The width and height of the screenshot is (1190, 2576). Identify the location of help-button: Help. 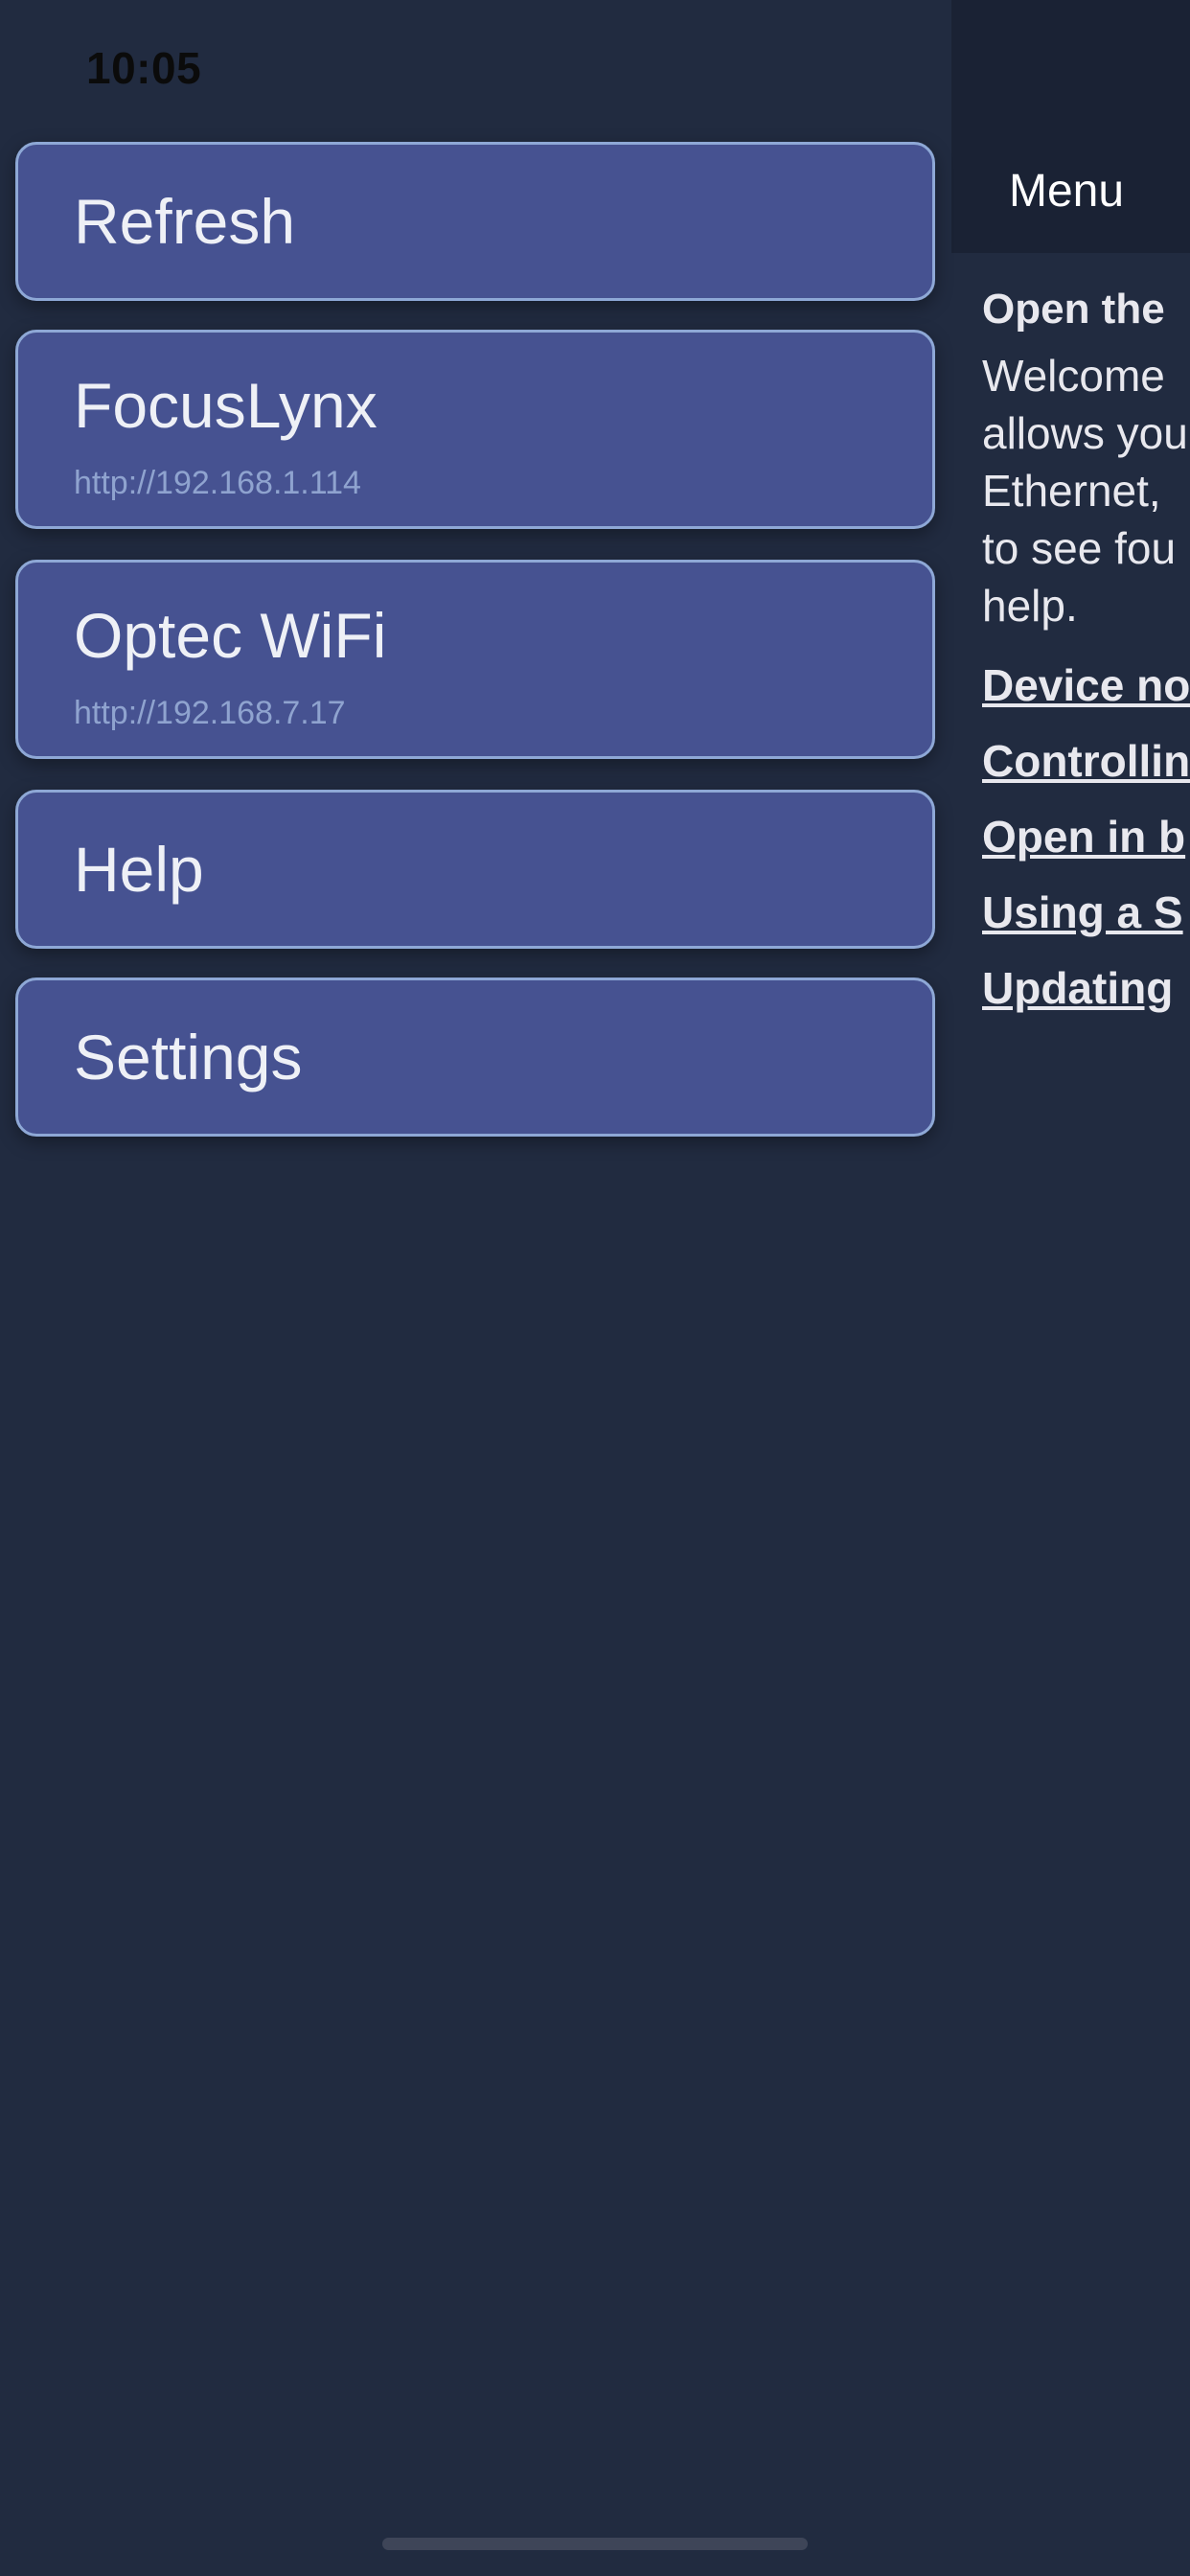
(475, 869).